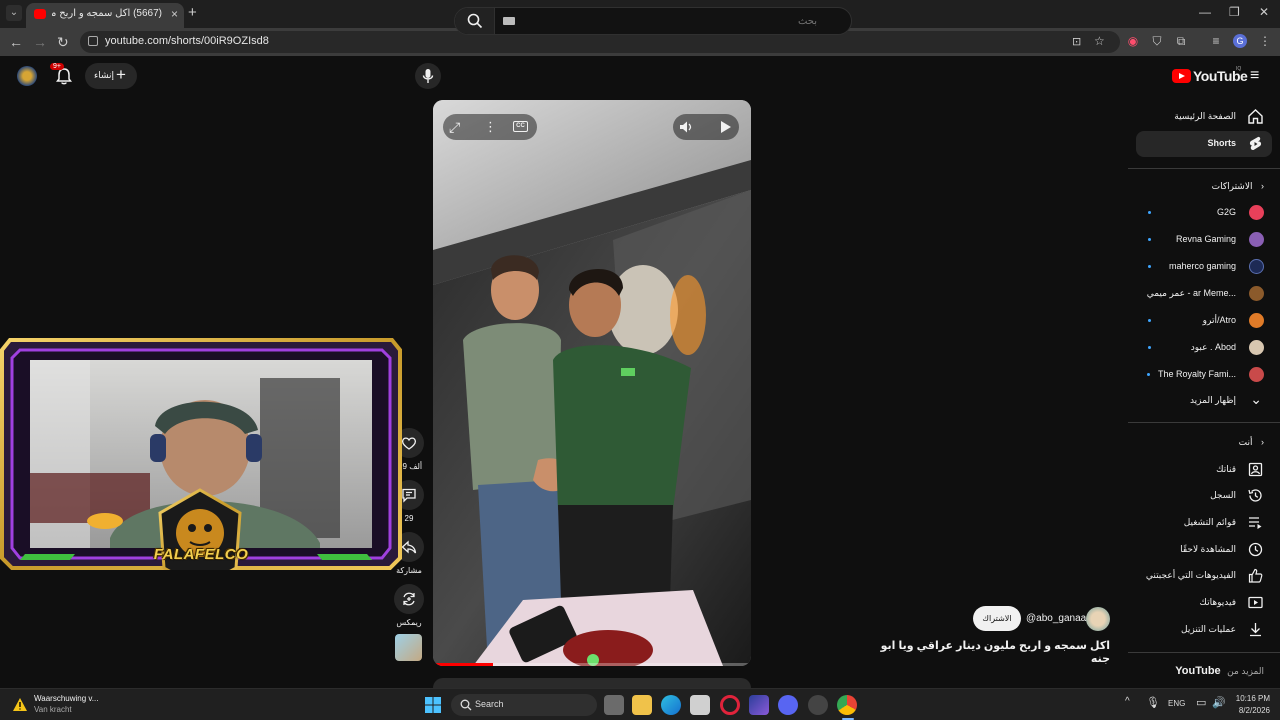  Describe the element at coordinates (40, 42) in the screenshot. I see `forward-icon: →` at that location.